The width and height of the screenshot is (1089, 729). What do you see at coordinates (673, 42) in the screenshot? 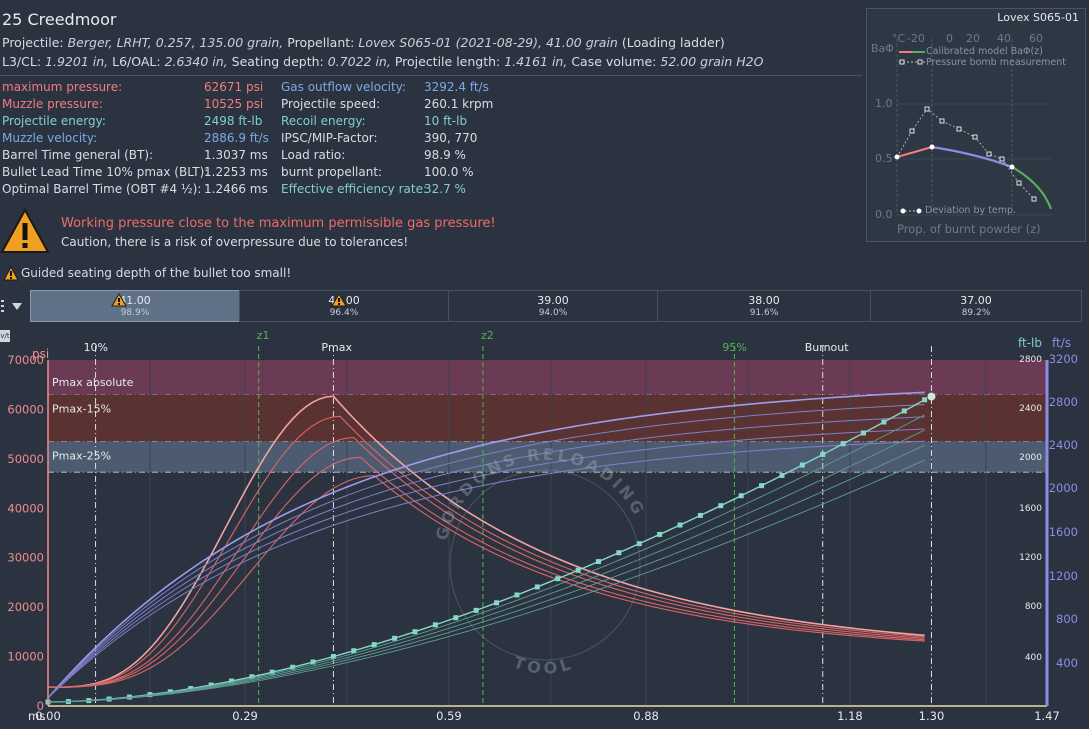
I see `loading-ladder-label: (Loading ladder)` at bounding box center [673, 42].